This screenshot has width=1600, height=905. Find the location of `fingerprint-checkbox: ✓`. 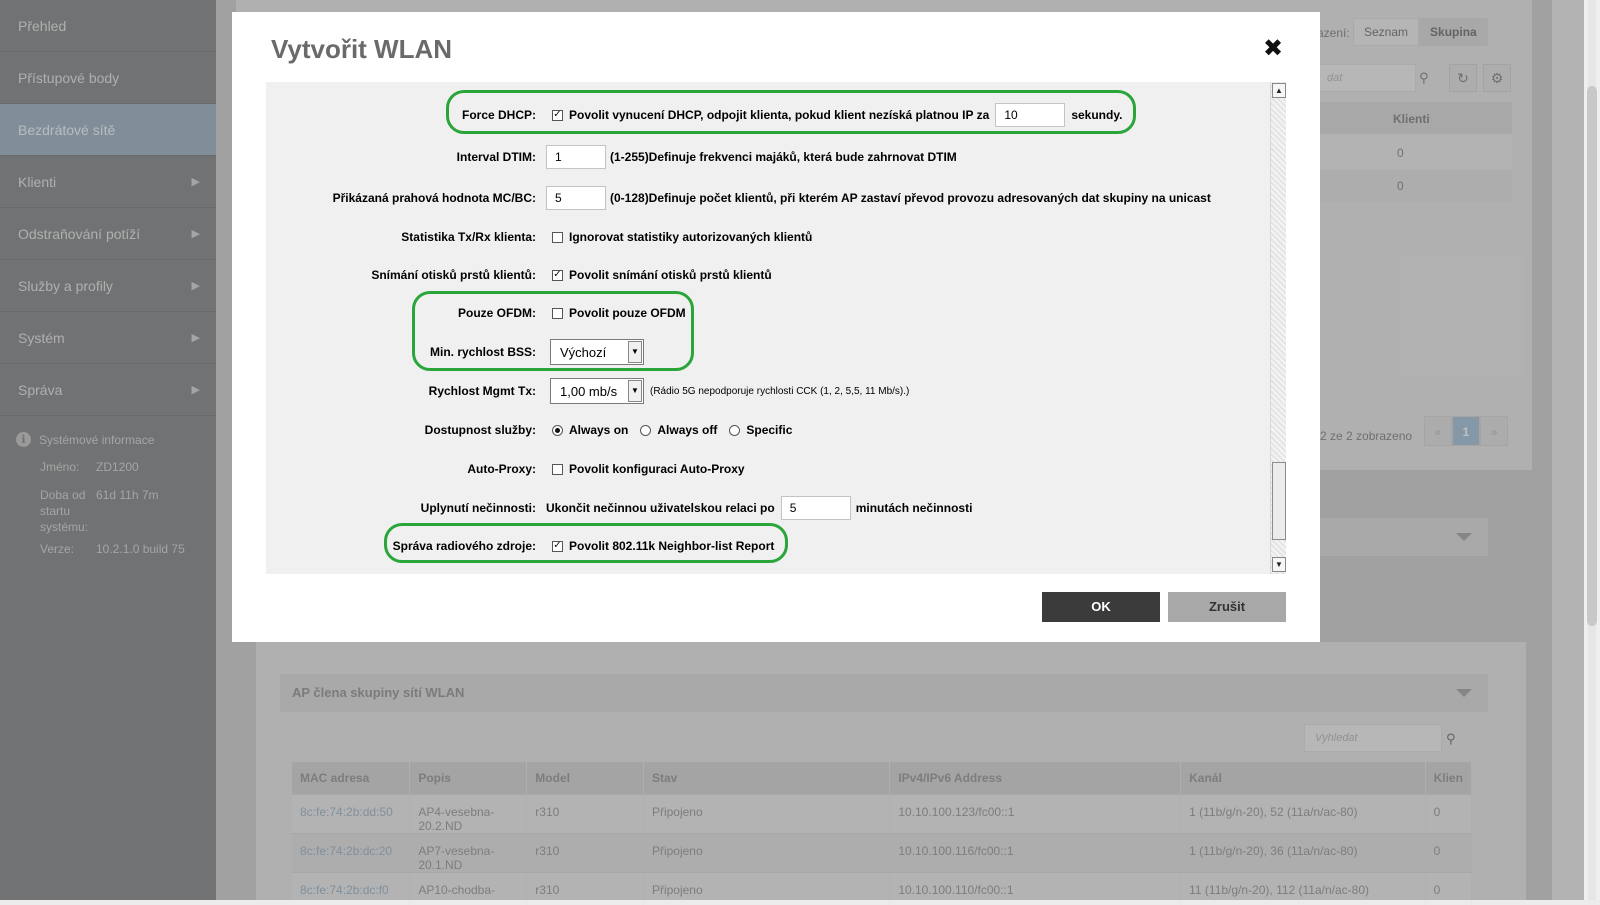

fingerprint-checkbox: ✓ is located at coordinates (557, 275).